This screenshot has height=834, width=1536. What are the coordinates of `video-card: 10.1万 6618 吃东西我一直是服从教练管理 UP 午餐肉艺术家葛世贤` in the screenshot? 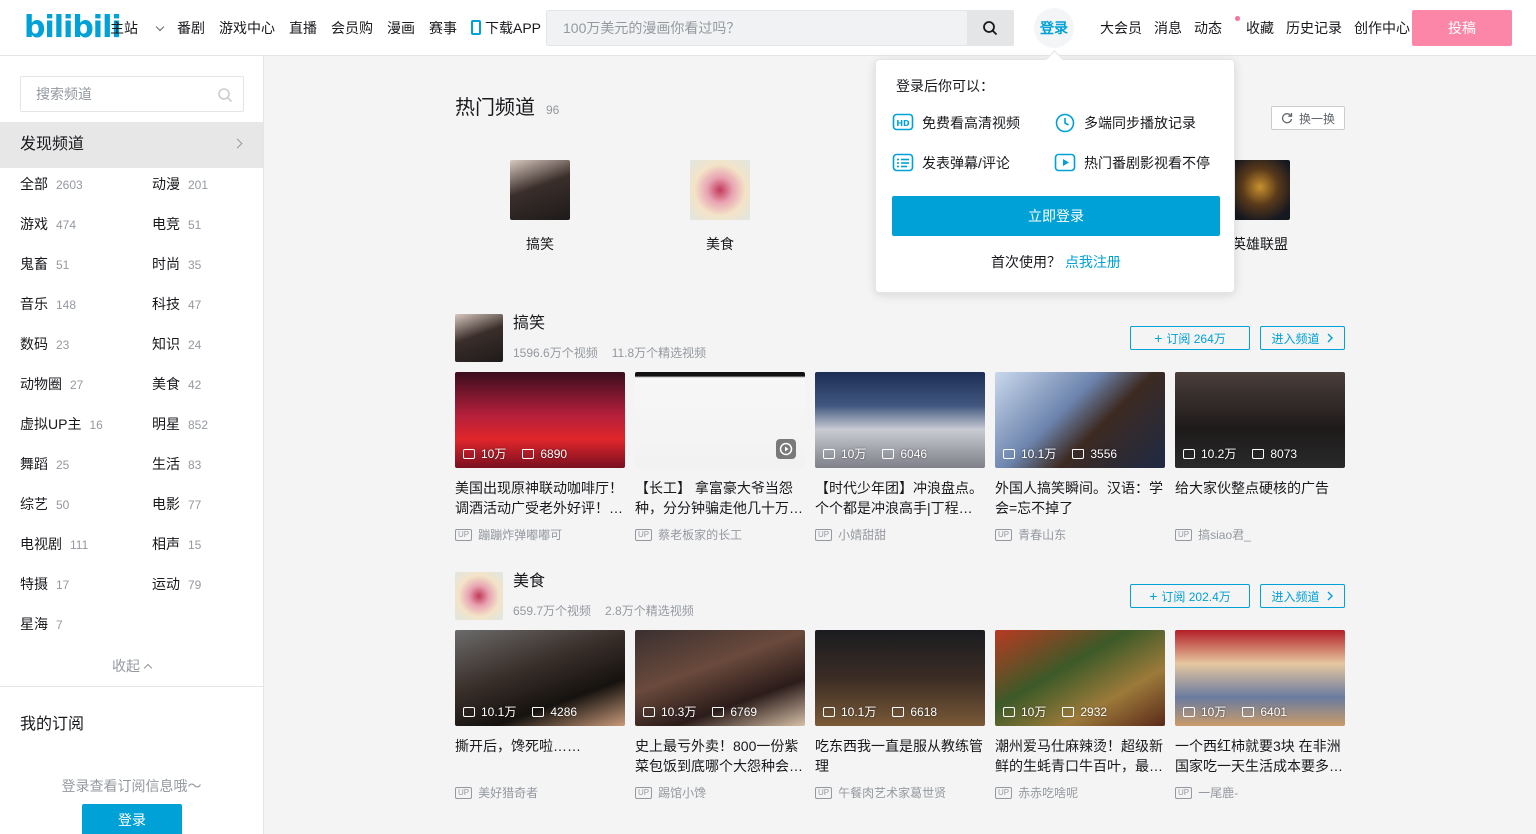 It's located at (900, 715).